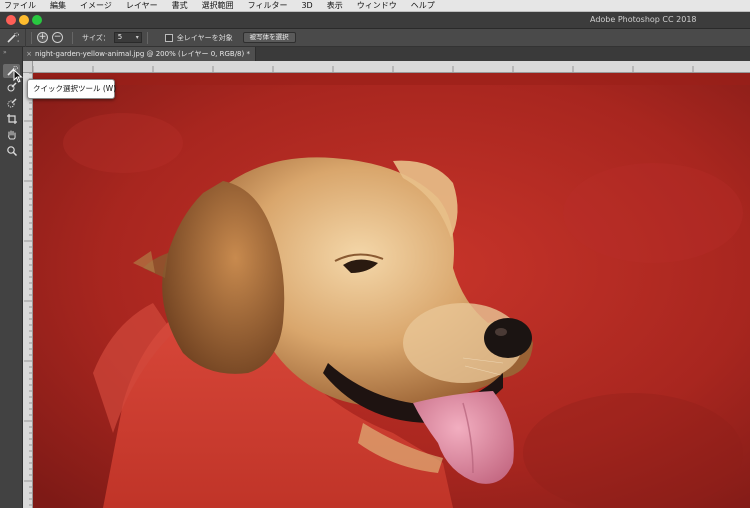 The height and width of the screenshot is (508, 750). I want to click on app-title: Adobe Photoshop CC 2018, so click(643, 19).